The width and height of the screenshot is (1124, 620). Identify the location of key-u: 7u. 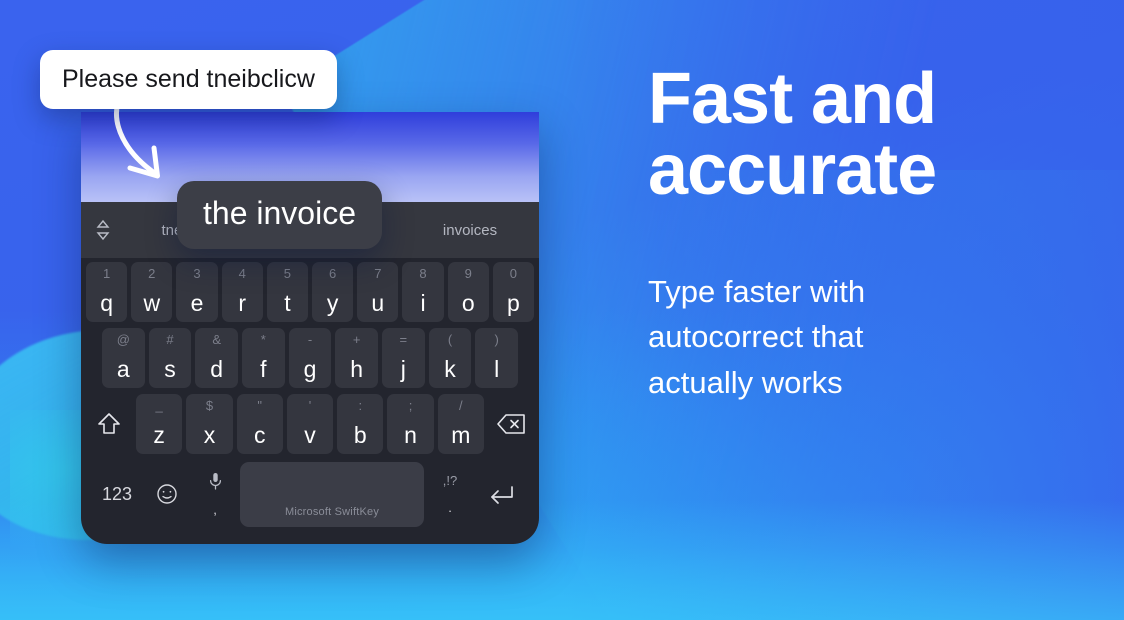
(378, 292).